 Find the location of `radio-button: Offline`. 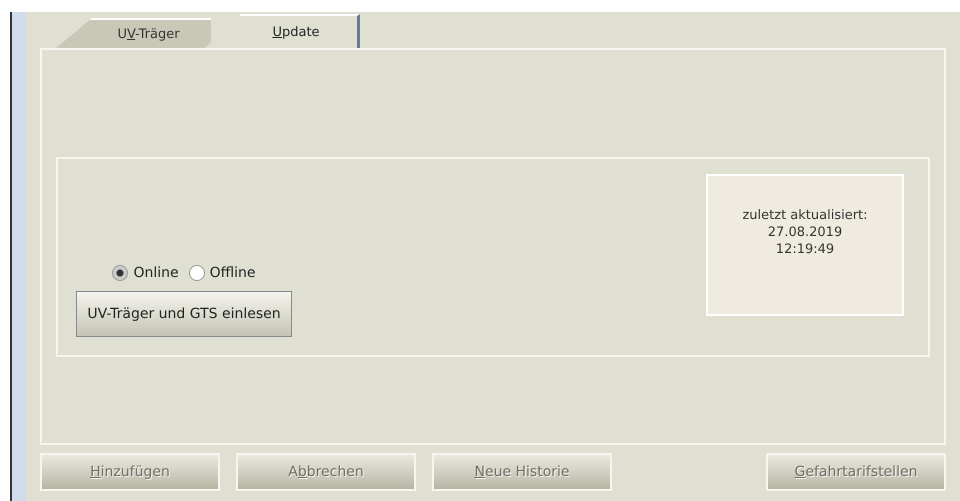

radio-button: Offline is located at coordinates (222, 272).